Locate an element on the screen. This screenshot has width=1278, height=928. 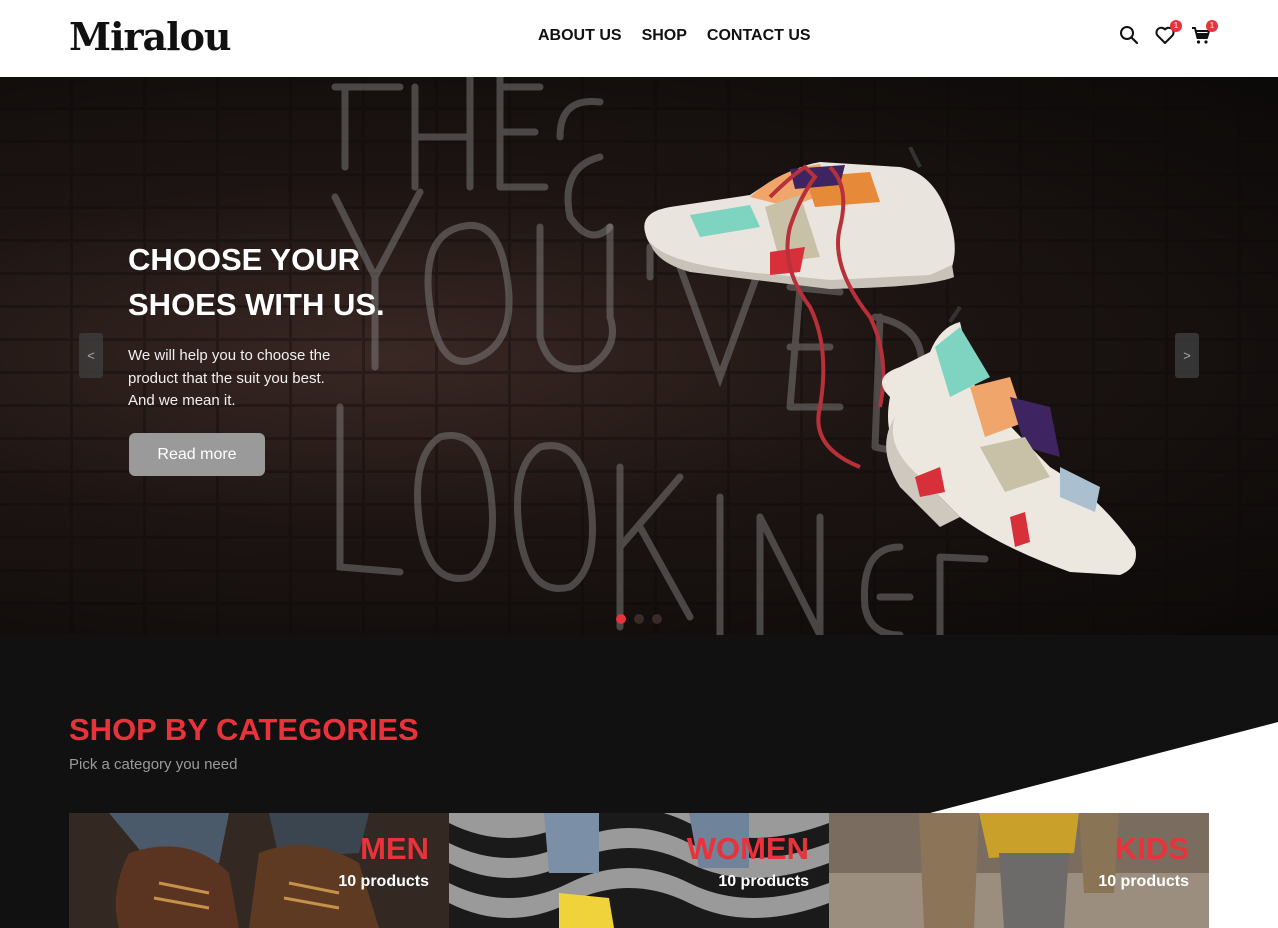
categories-subtitle: Pick a category you need is located at coordinates (153, 764).